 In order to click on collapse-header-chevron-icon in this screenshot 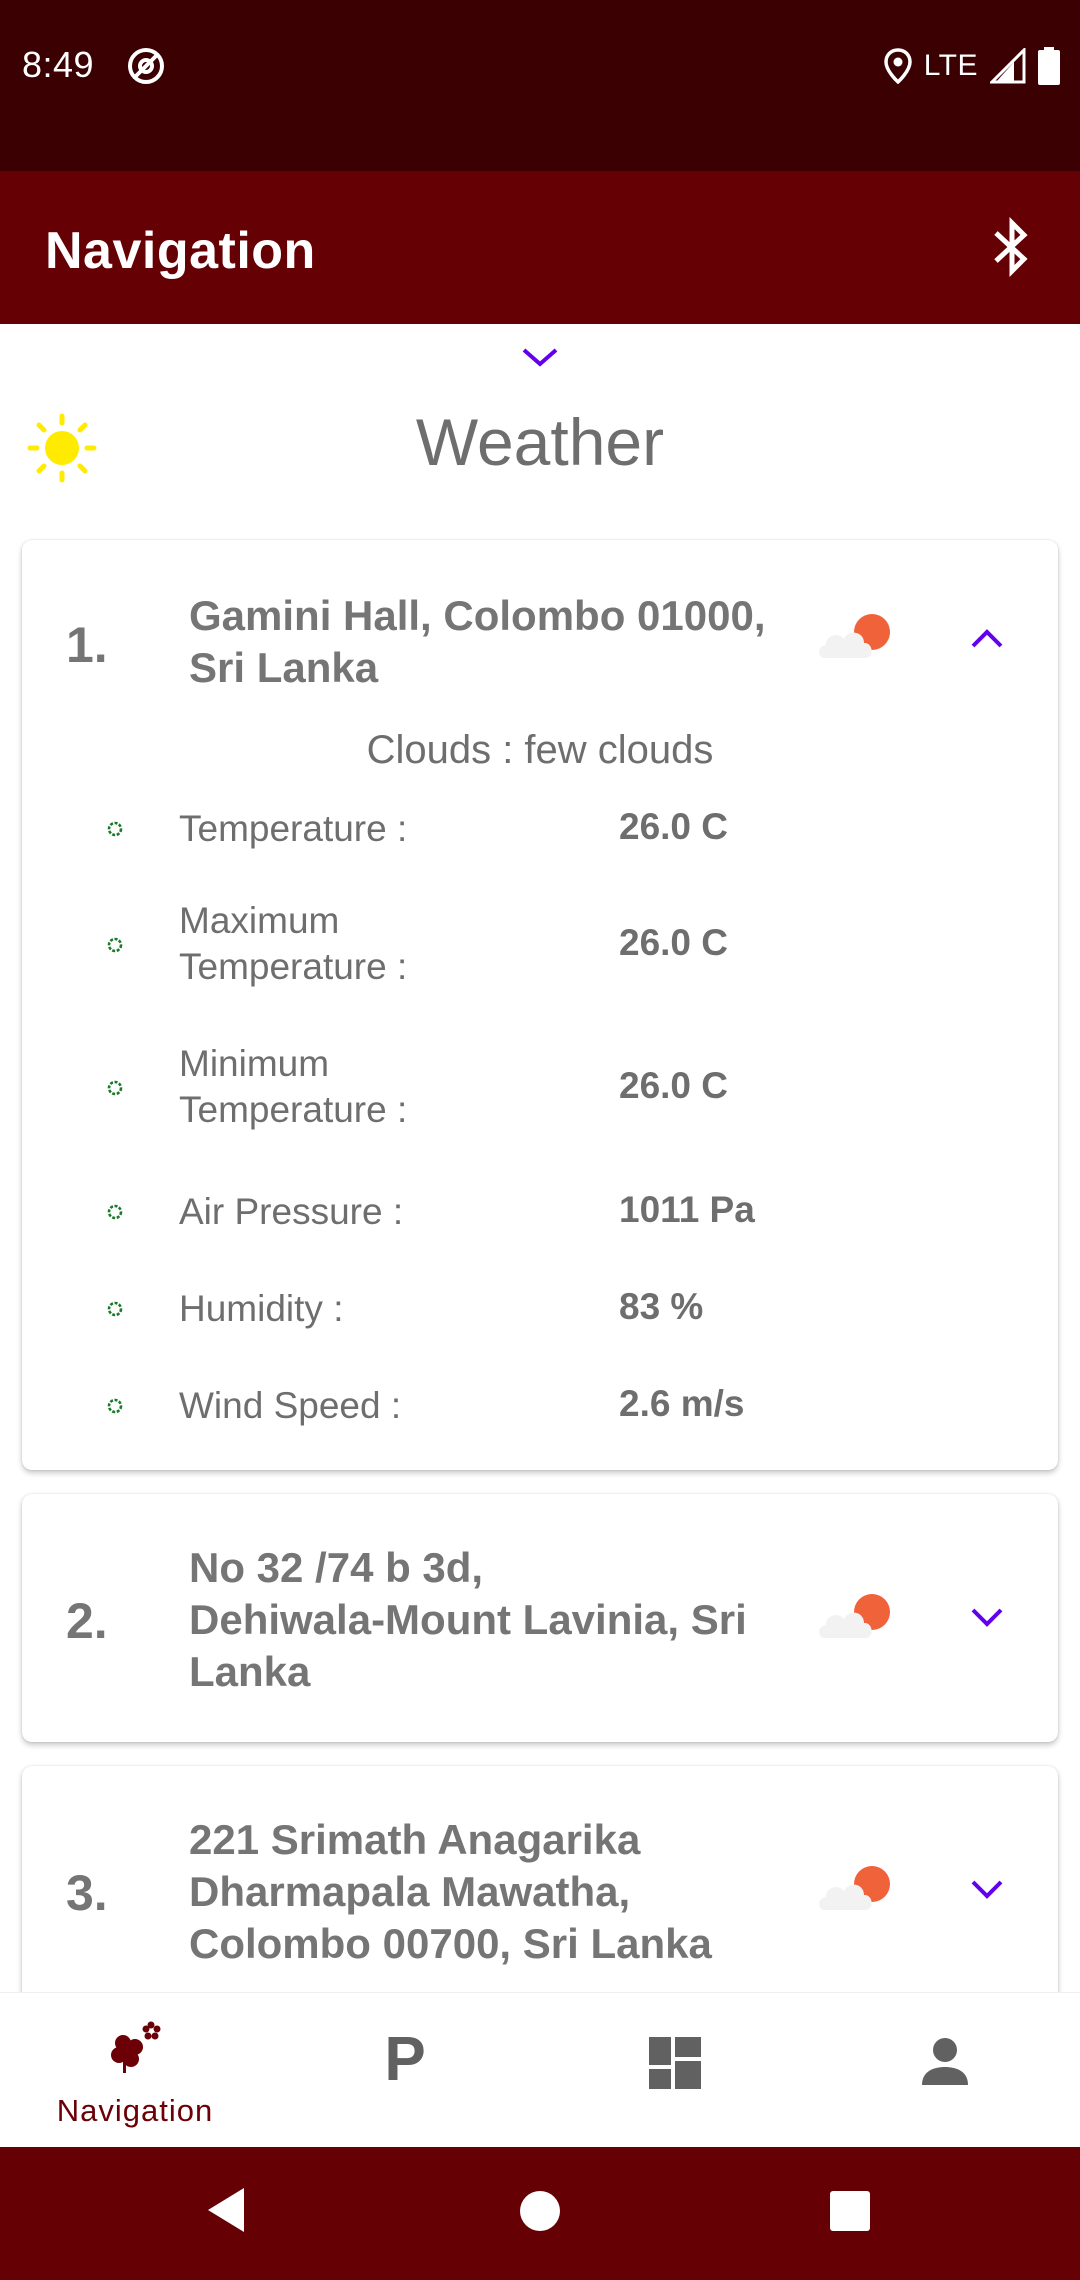, I will do `click(540, 357)`.